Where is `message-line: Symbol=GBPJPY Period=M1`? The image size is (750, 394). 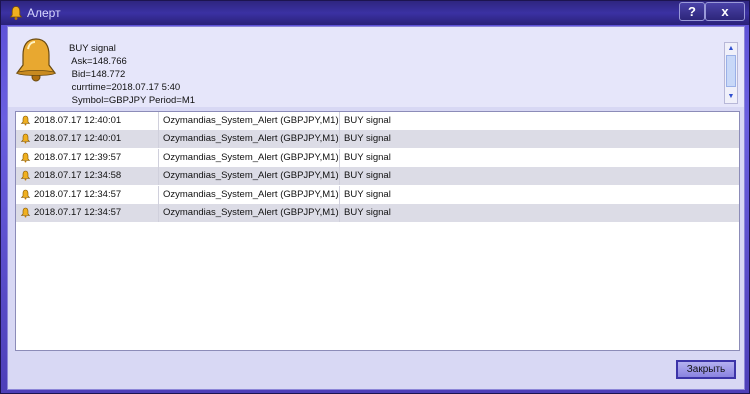 message-line: Symbol=GBPJPY Period=M1 is located at coordinates (132, 100).